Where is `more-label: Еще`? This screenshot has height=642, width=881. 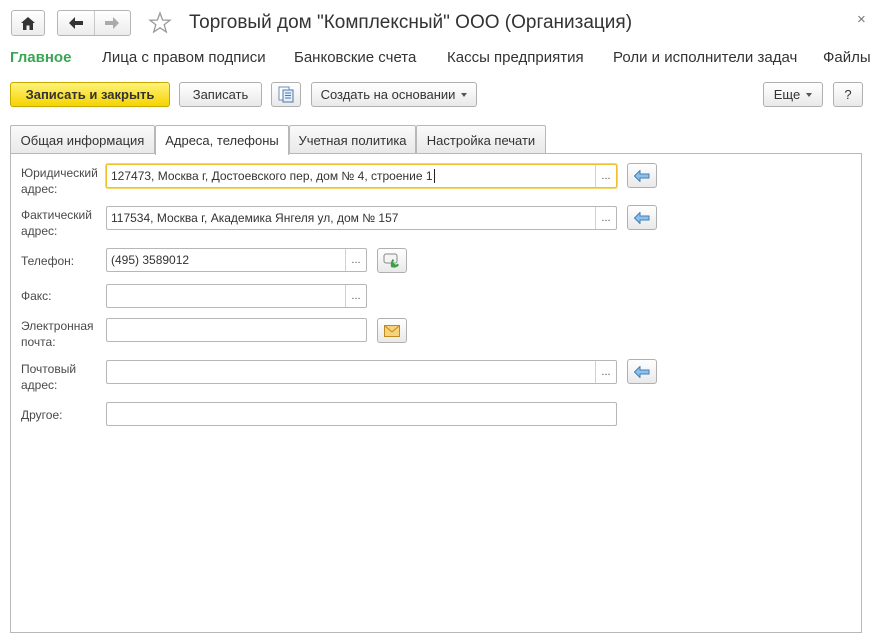
more-label: Еще is located at coordinates (787, 94).